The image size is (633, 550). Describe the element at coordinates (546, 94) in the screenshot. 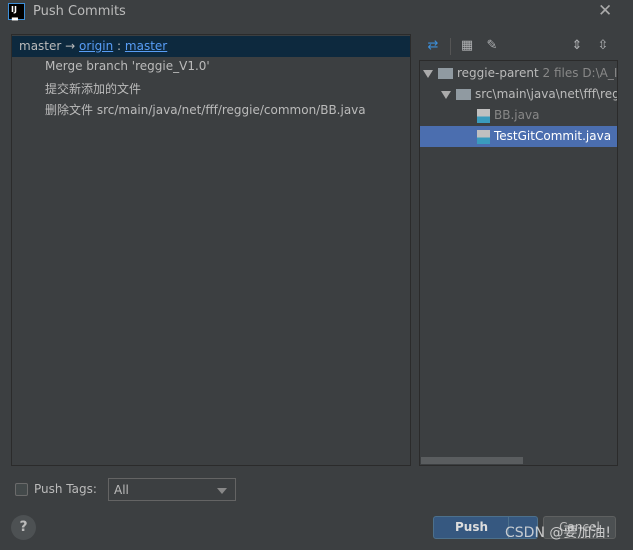

I see `folder-name: src\main\java\net\fff\reg` at that location.